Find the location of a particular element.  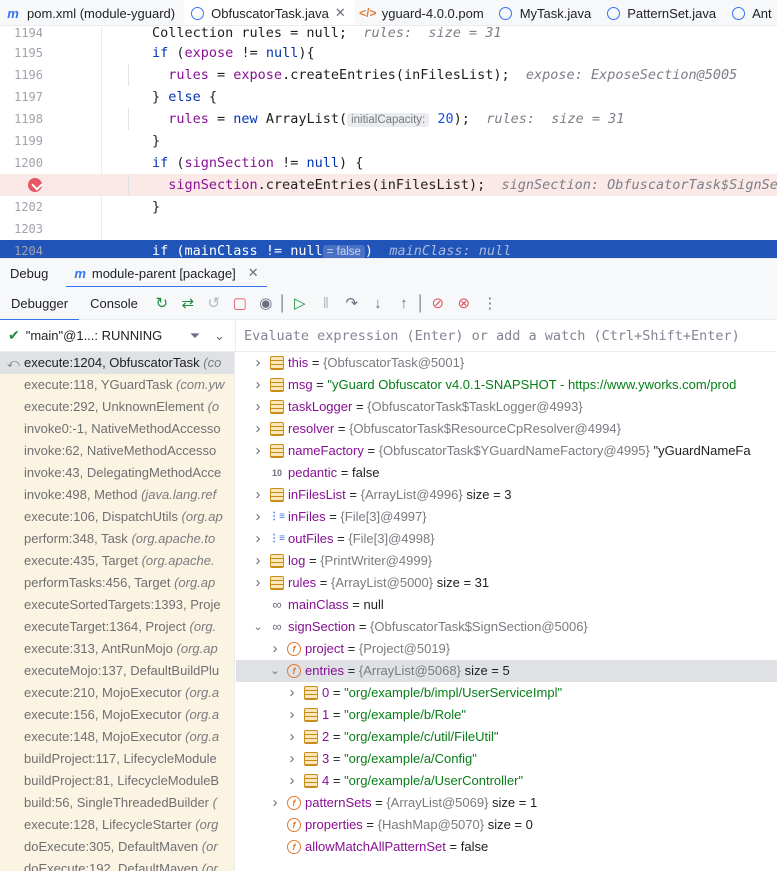

stack-frame: execute:313, AntRunMojo (org.ap is located at coordinates (117, 649).